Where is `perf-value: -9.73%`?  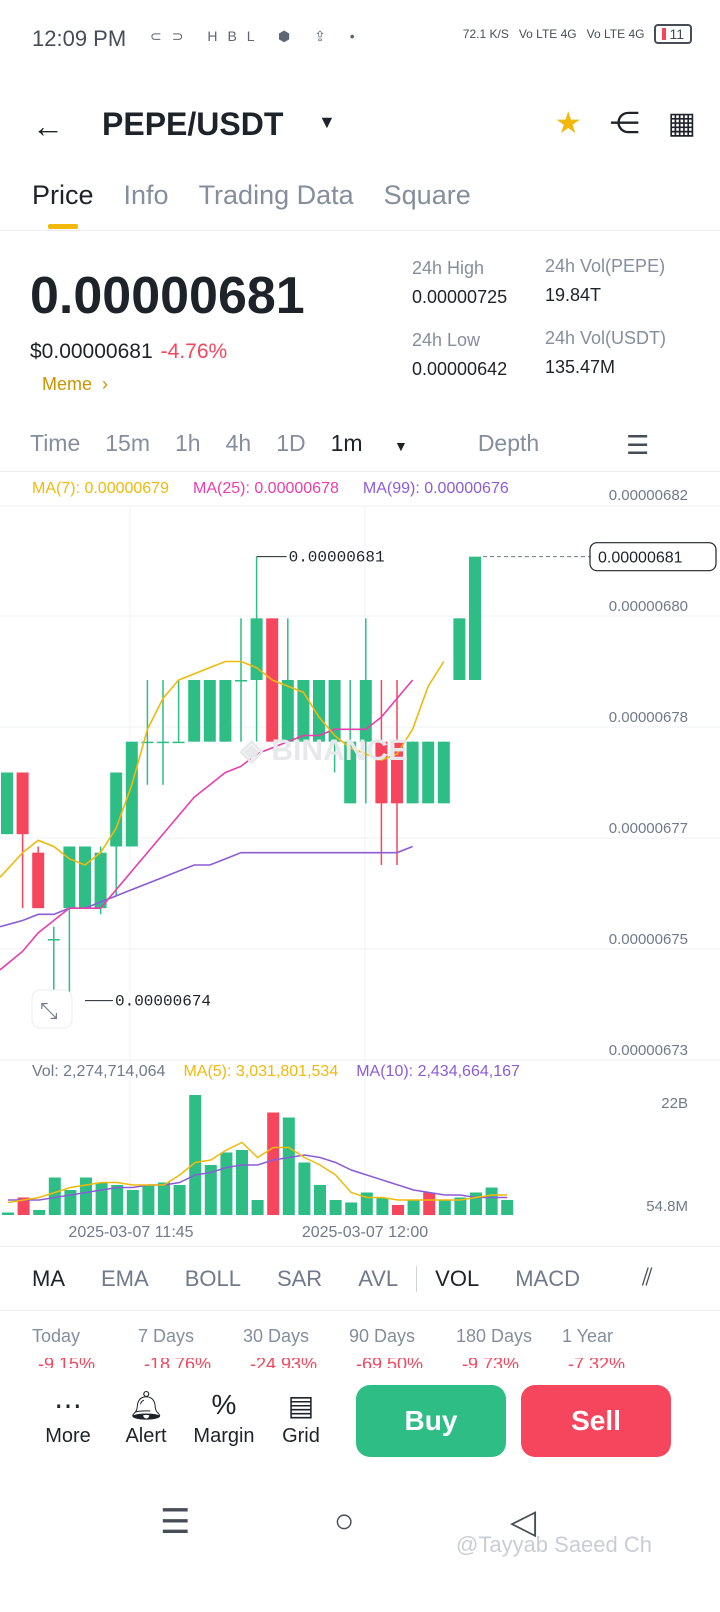 perf-value: -9.73% is located at coordinates (491, 1363).